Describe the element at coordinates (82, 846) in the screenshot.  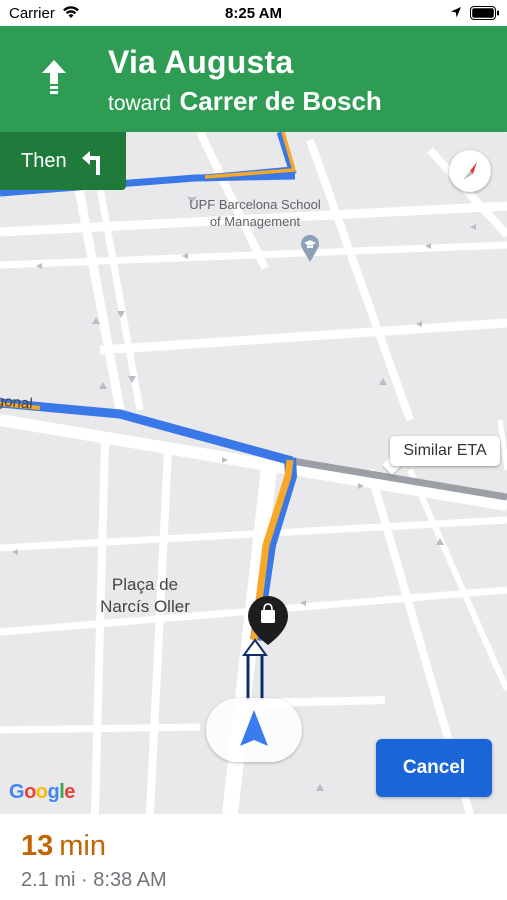
I see `duration-unit: min` at that location.